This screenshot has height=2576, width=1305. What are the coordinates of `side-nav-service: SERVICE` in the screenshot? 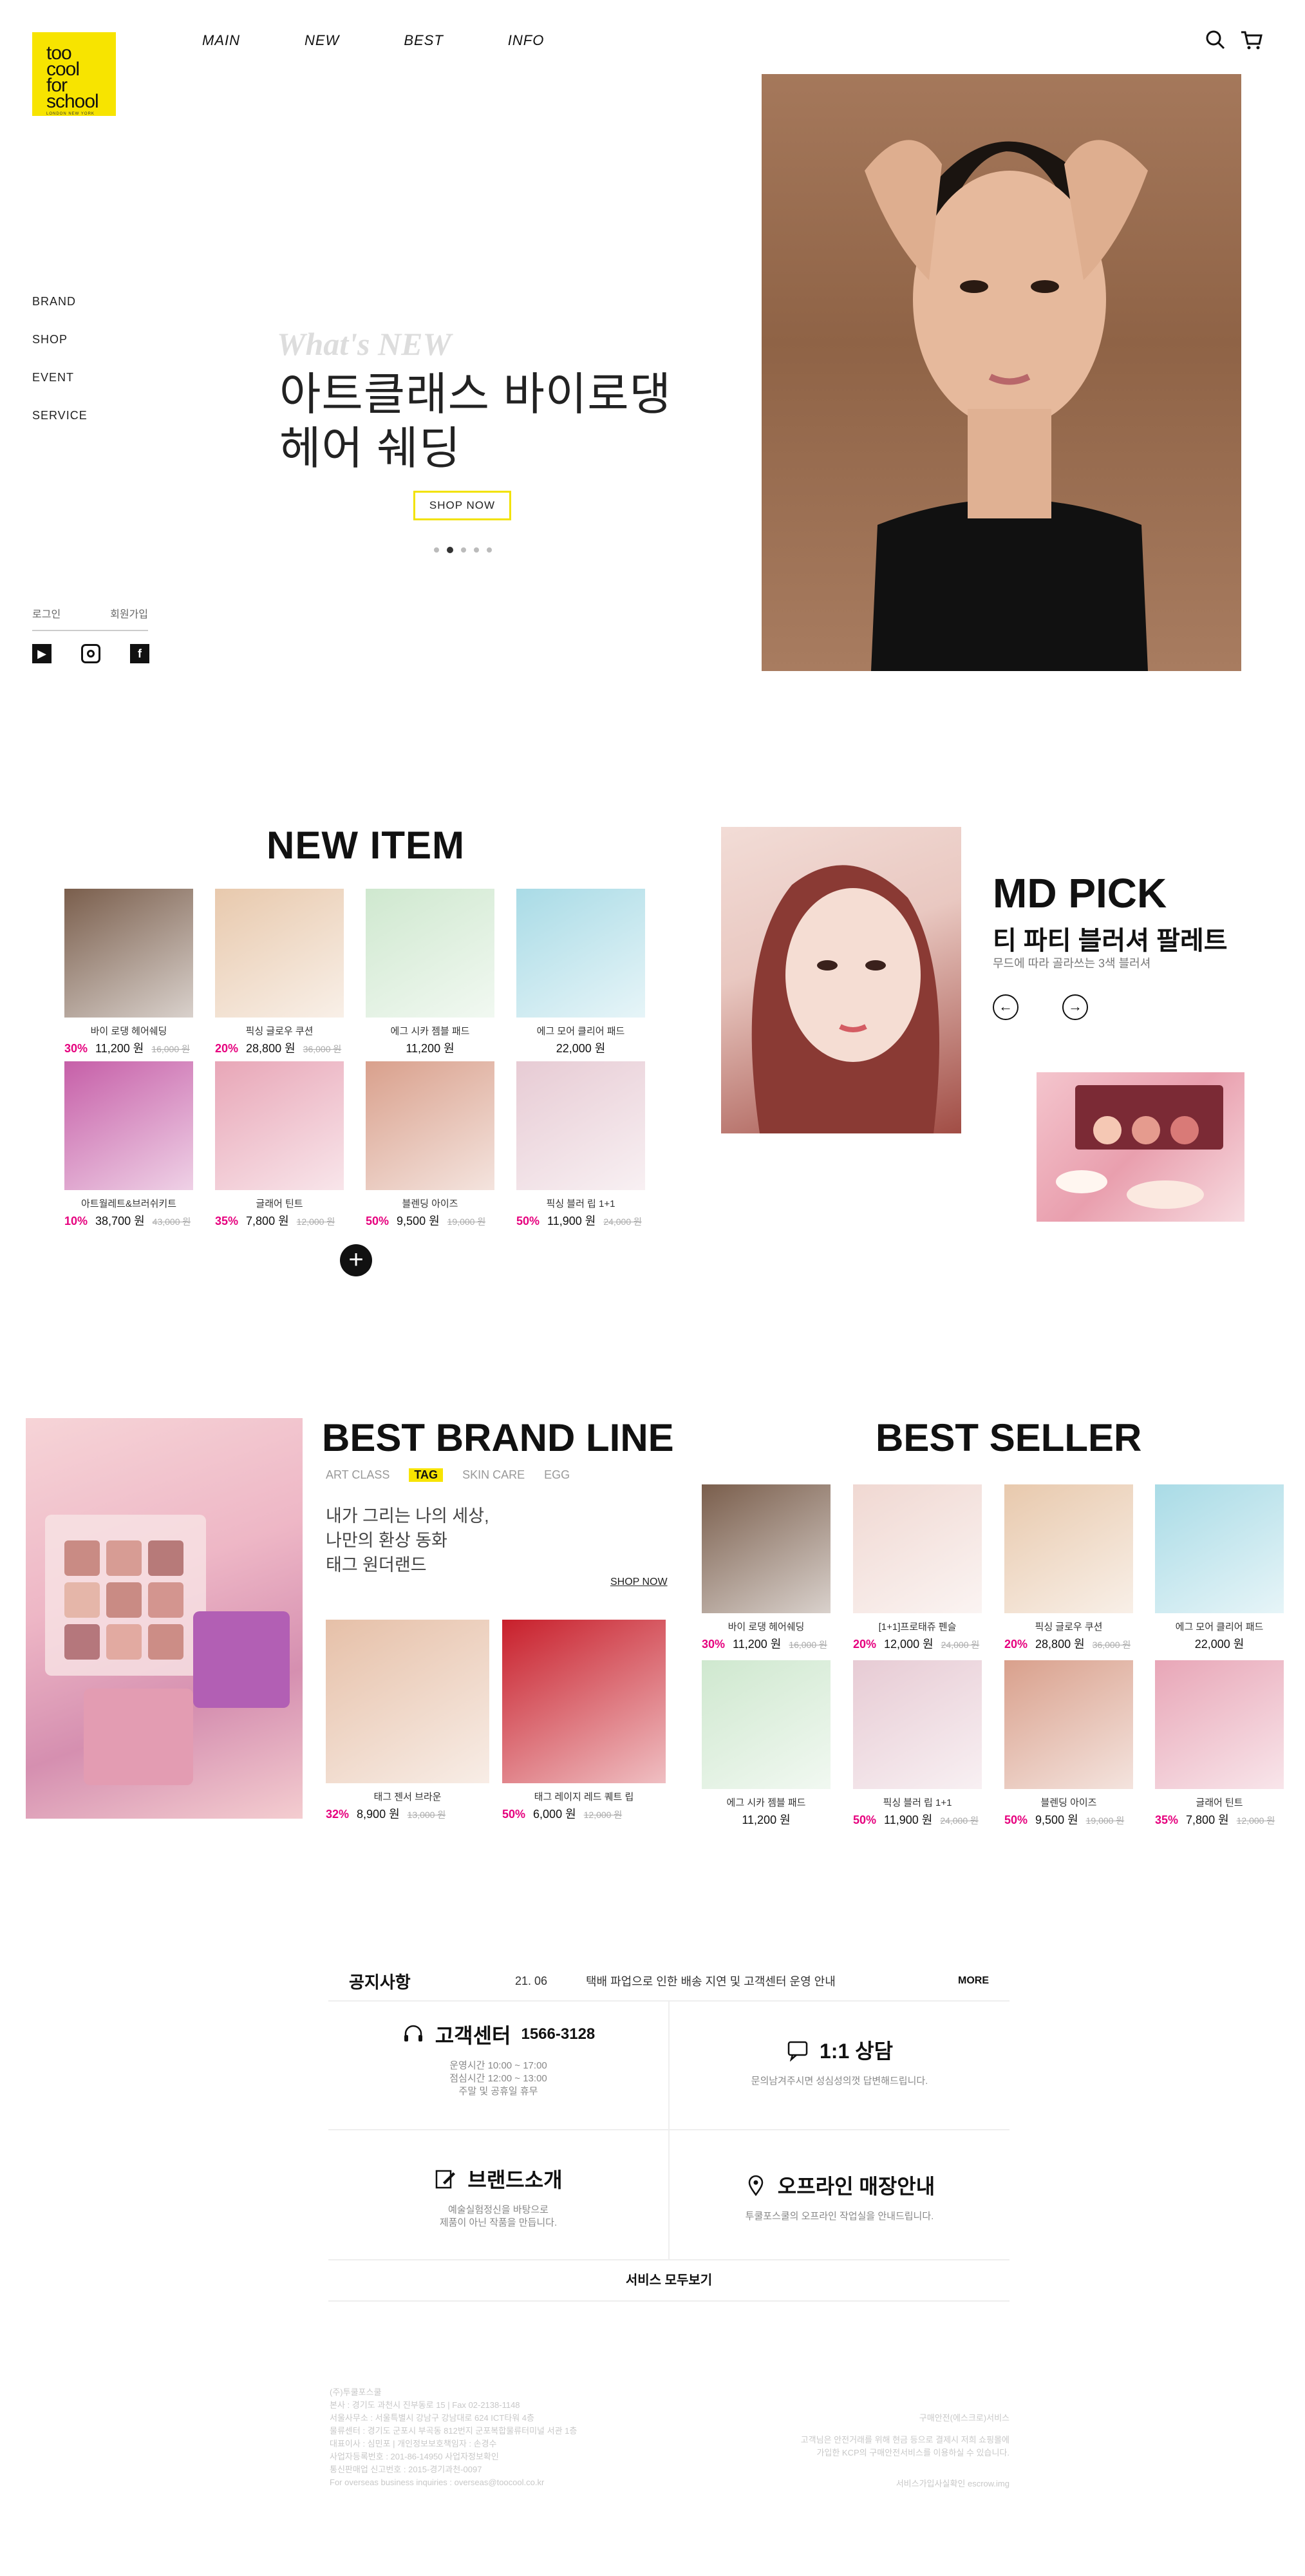 It's located at (60, 415).